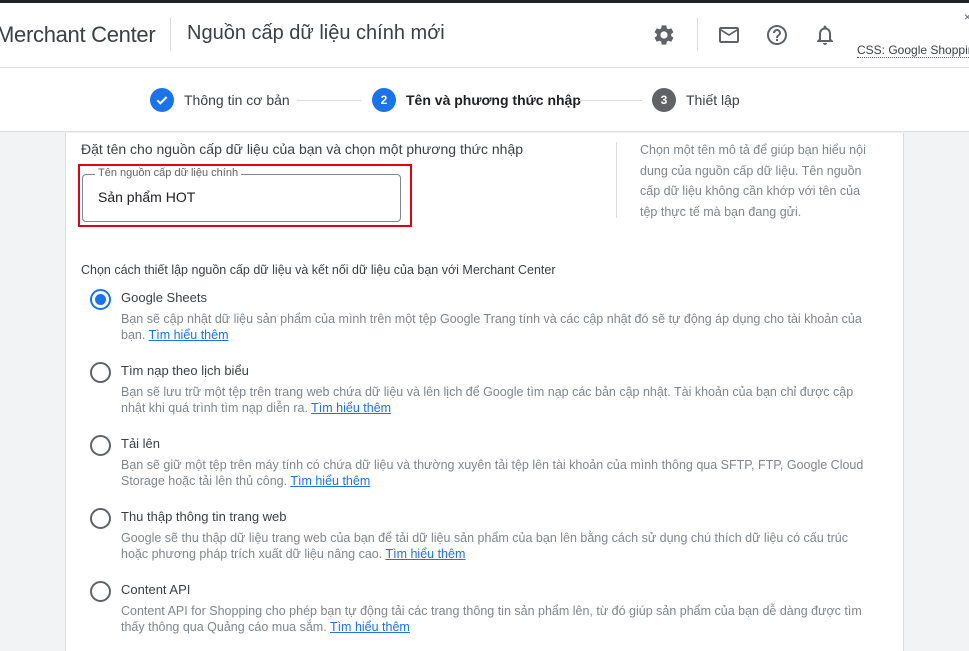 The image size is (969, 651). I want to click on step-3-label: Thiết lập, so click(713, 100).